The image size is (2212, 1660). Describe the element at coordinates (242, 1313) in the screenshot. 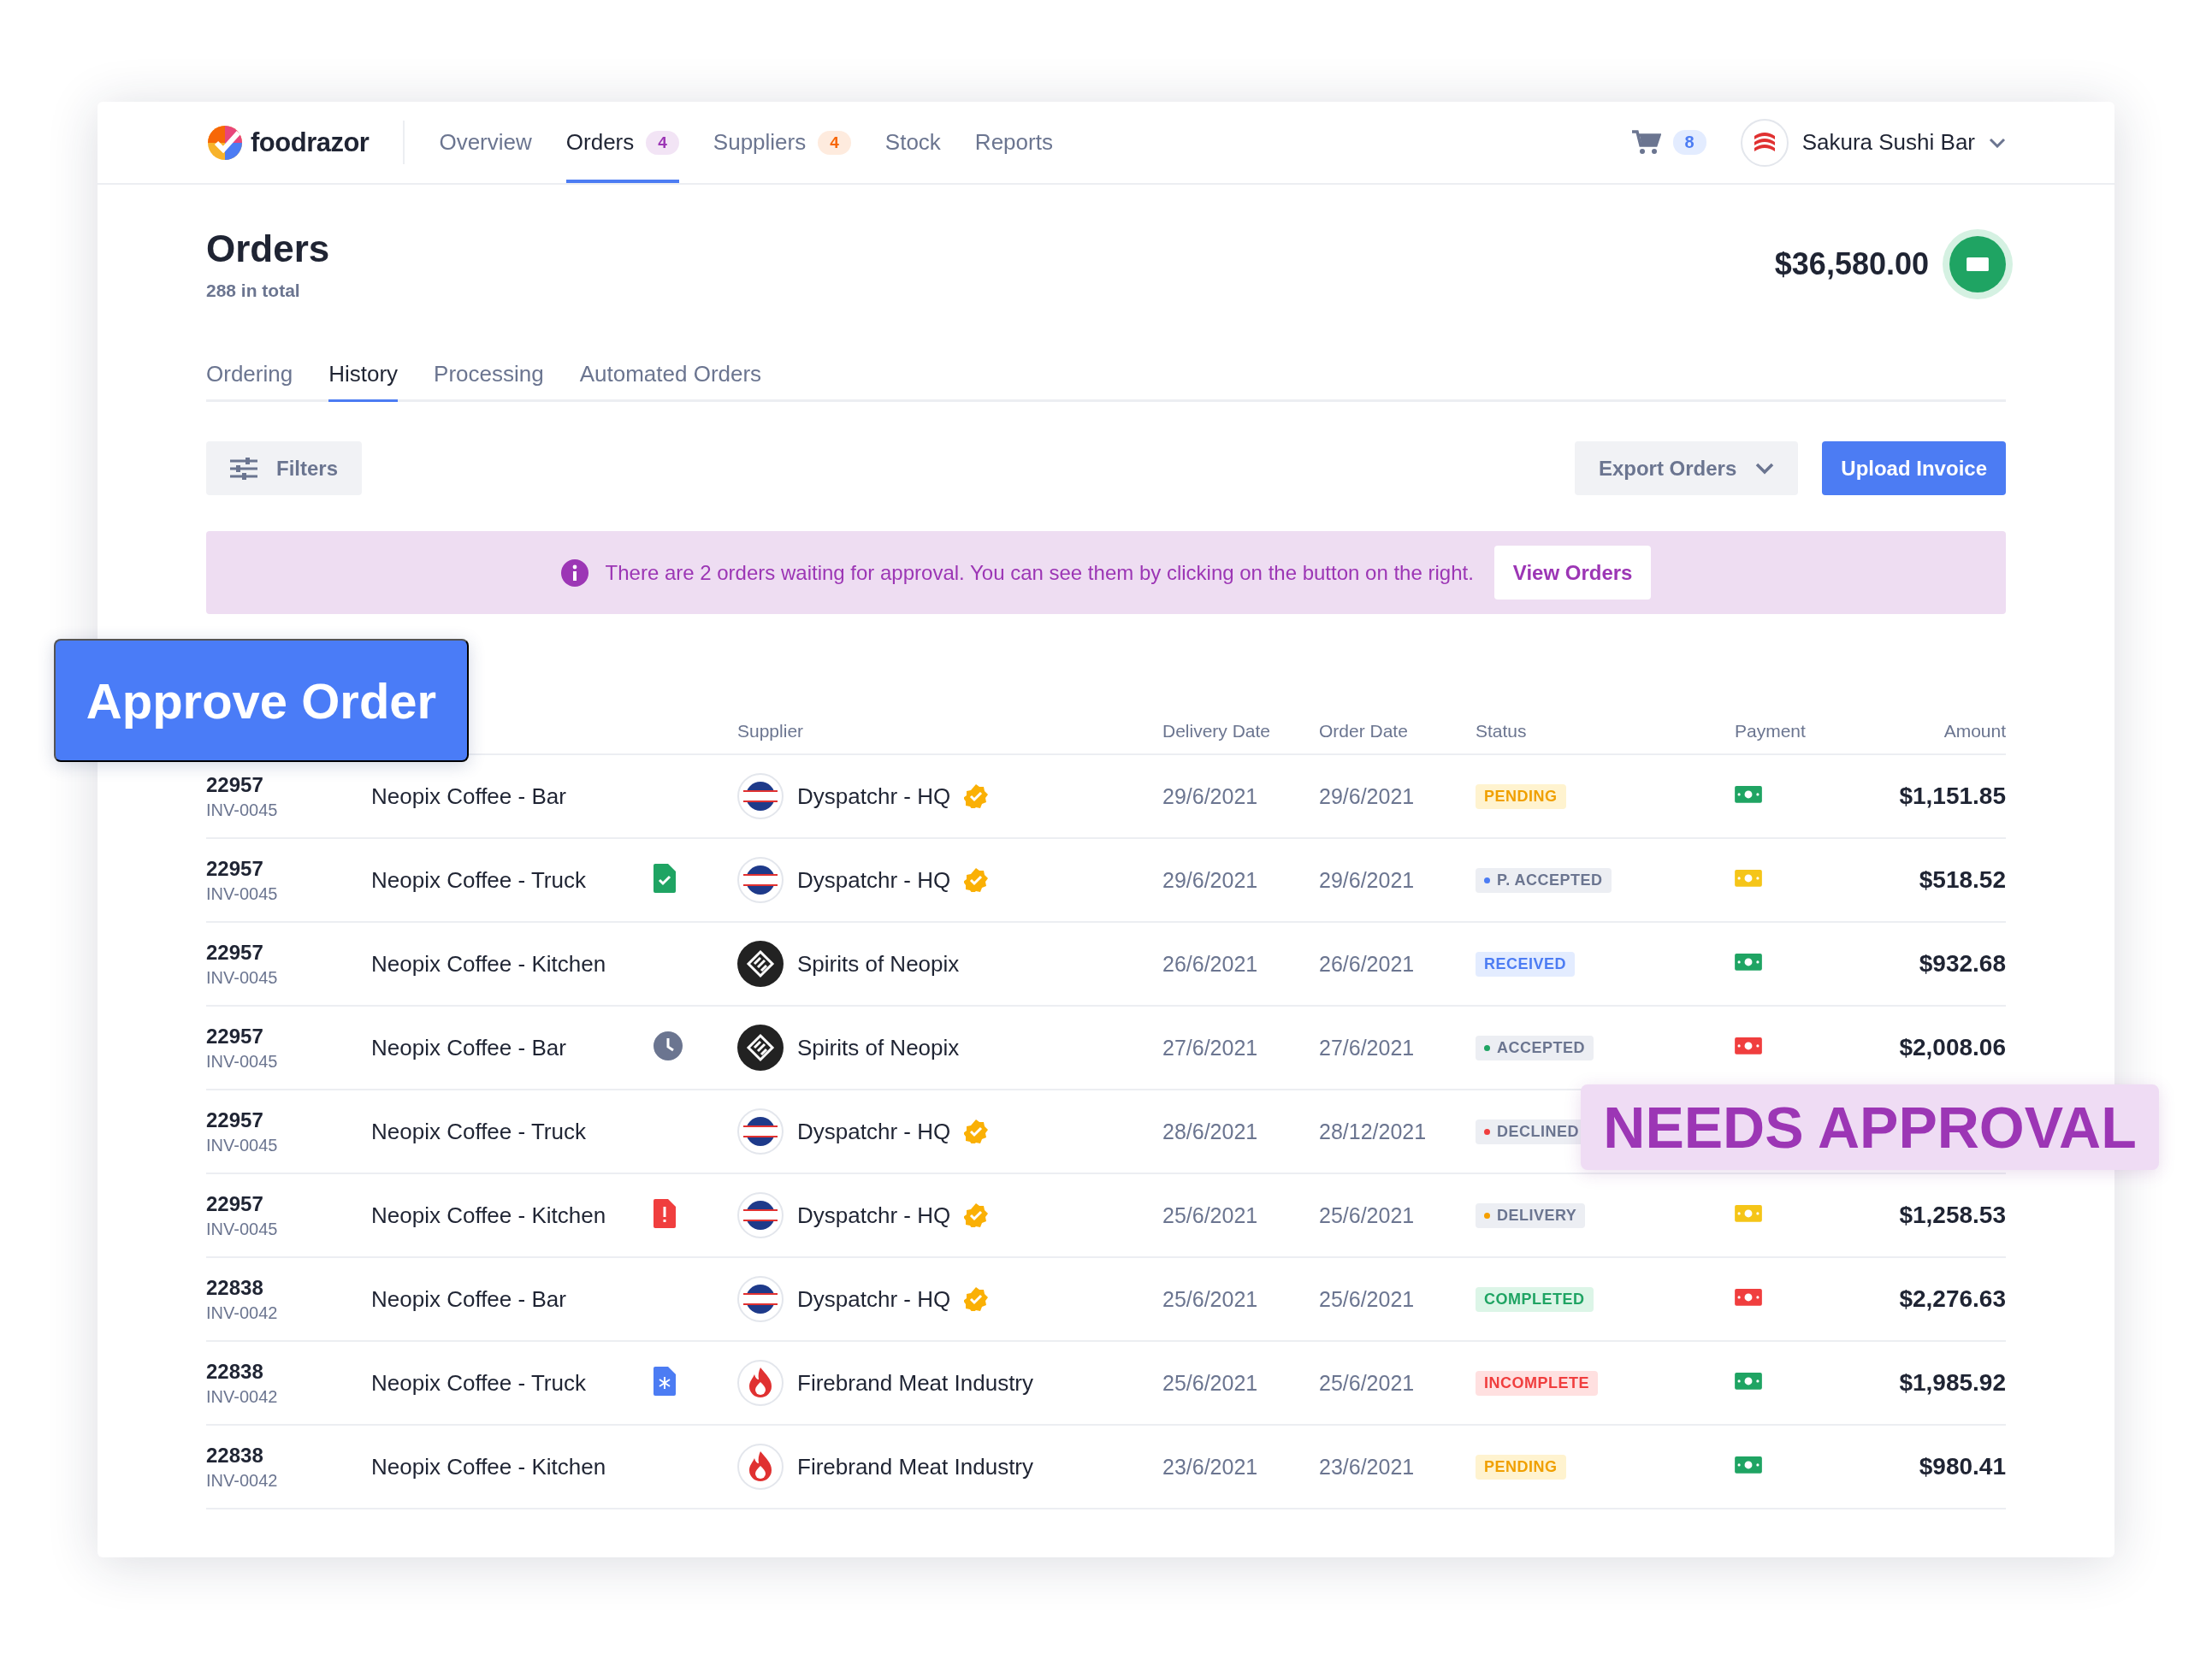

I see `invoice-number: INV-0042` at that location.